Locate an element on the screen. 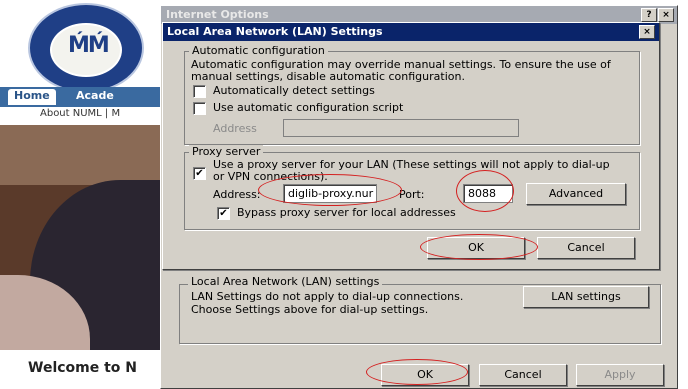 This screenshot has height=389, width=688. bypass-local-label: Bypass proxy server for local addresses is located at coordinates (346, 212).